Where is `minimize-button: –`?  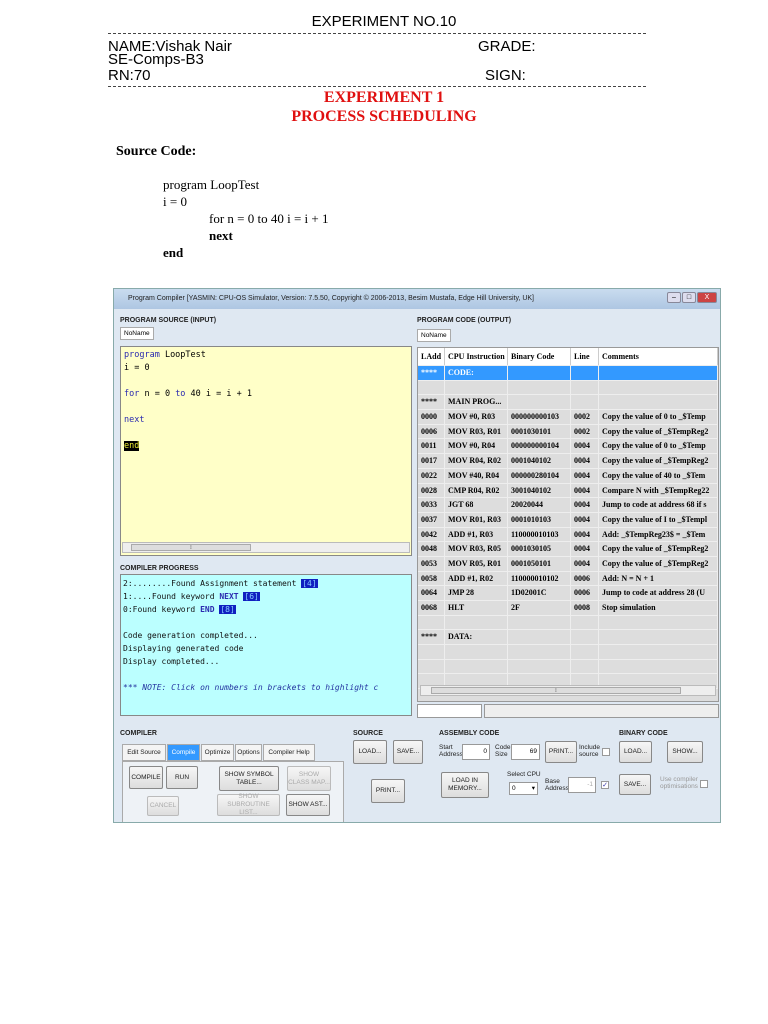 minimize-button: – is located at coordinates (674, 297).